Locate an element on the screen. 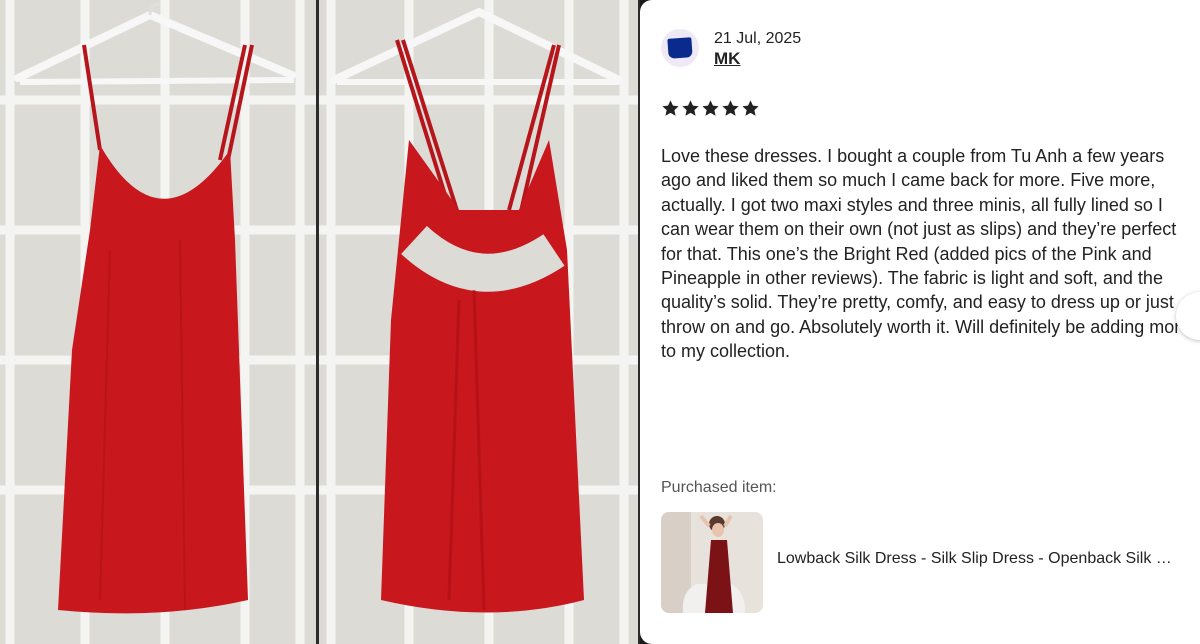 Image resolution: width=1200 pixels, height=644 pixels. purchased-item-thumbnail is located at coordinates (712, 562).